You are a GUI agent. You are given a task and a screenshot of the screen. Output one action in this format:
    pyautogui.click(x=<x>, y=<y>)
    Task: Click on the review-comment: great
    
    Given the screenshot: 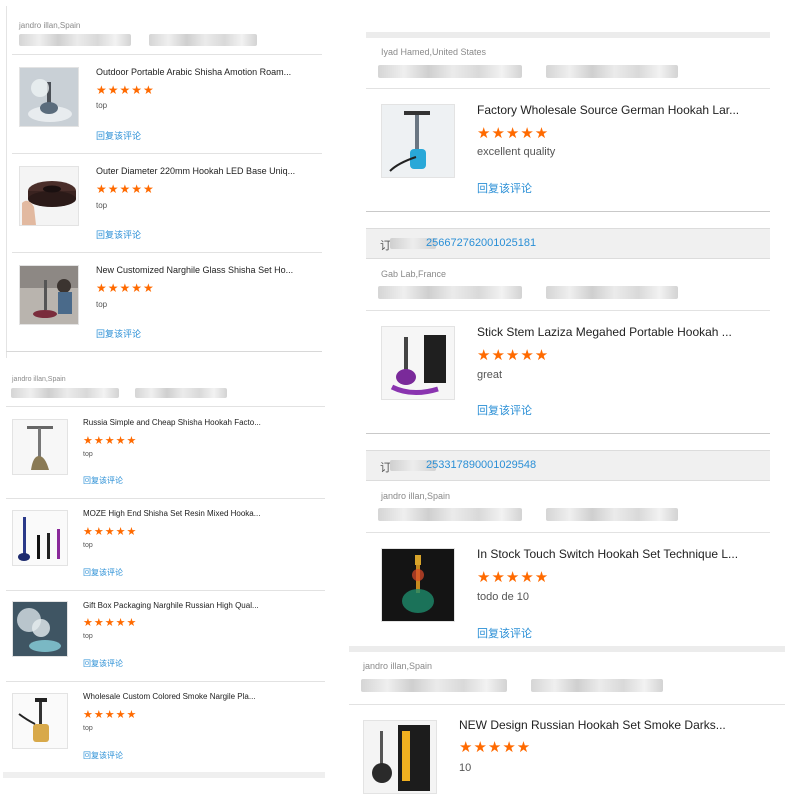 What is the action you would take?
    pyautogui.click(x=490, y=375)
    